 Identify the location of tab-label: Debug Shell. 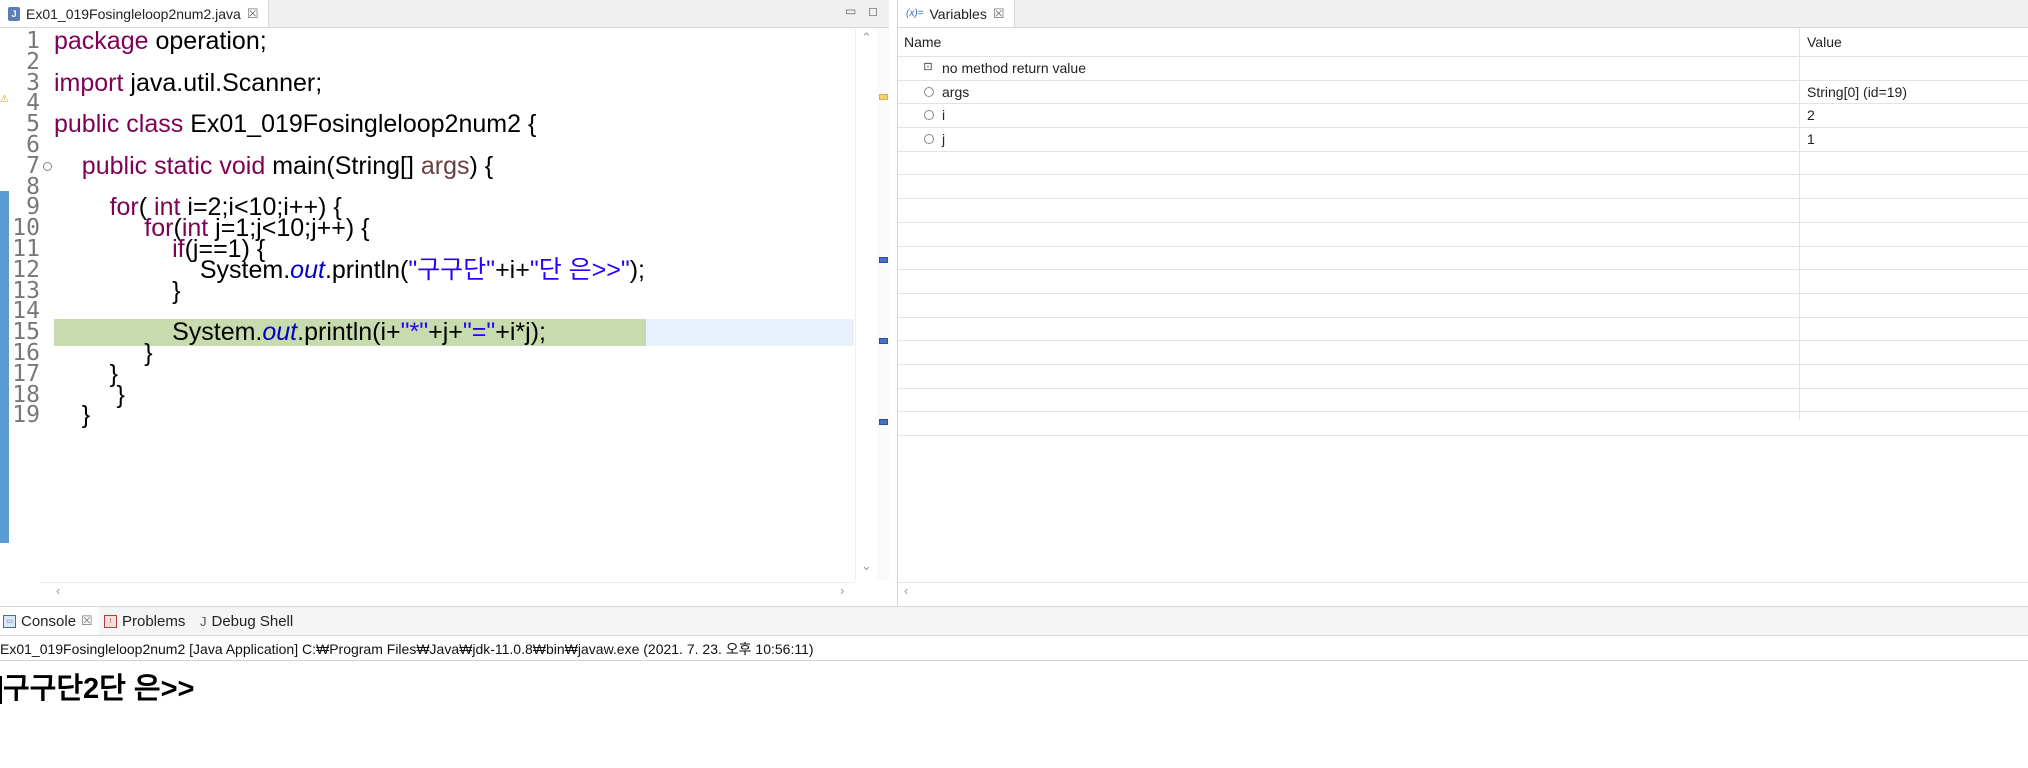
(252, 621).